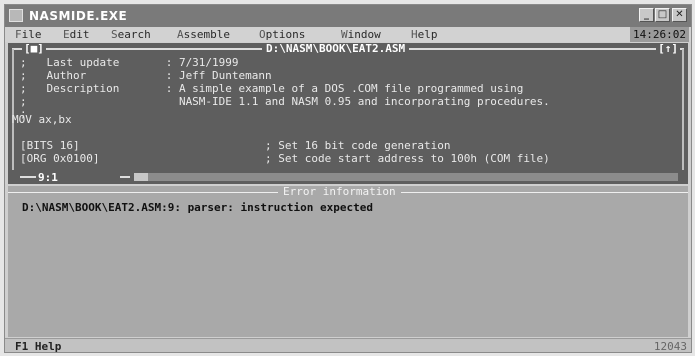 This screenshot has width=695, height=356. I want to click on code-line: ; Last update : 7/31/1999, so click(129, 63).